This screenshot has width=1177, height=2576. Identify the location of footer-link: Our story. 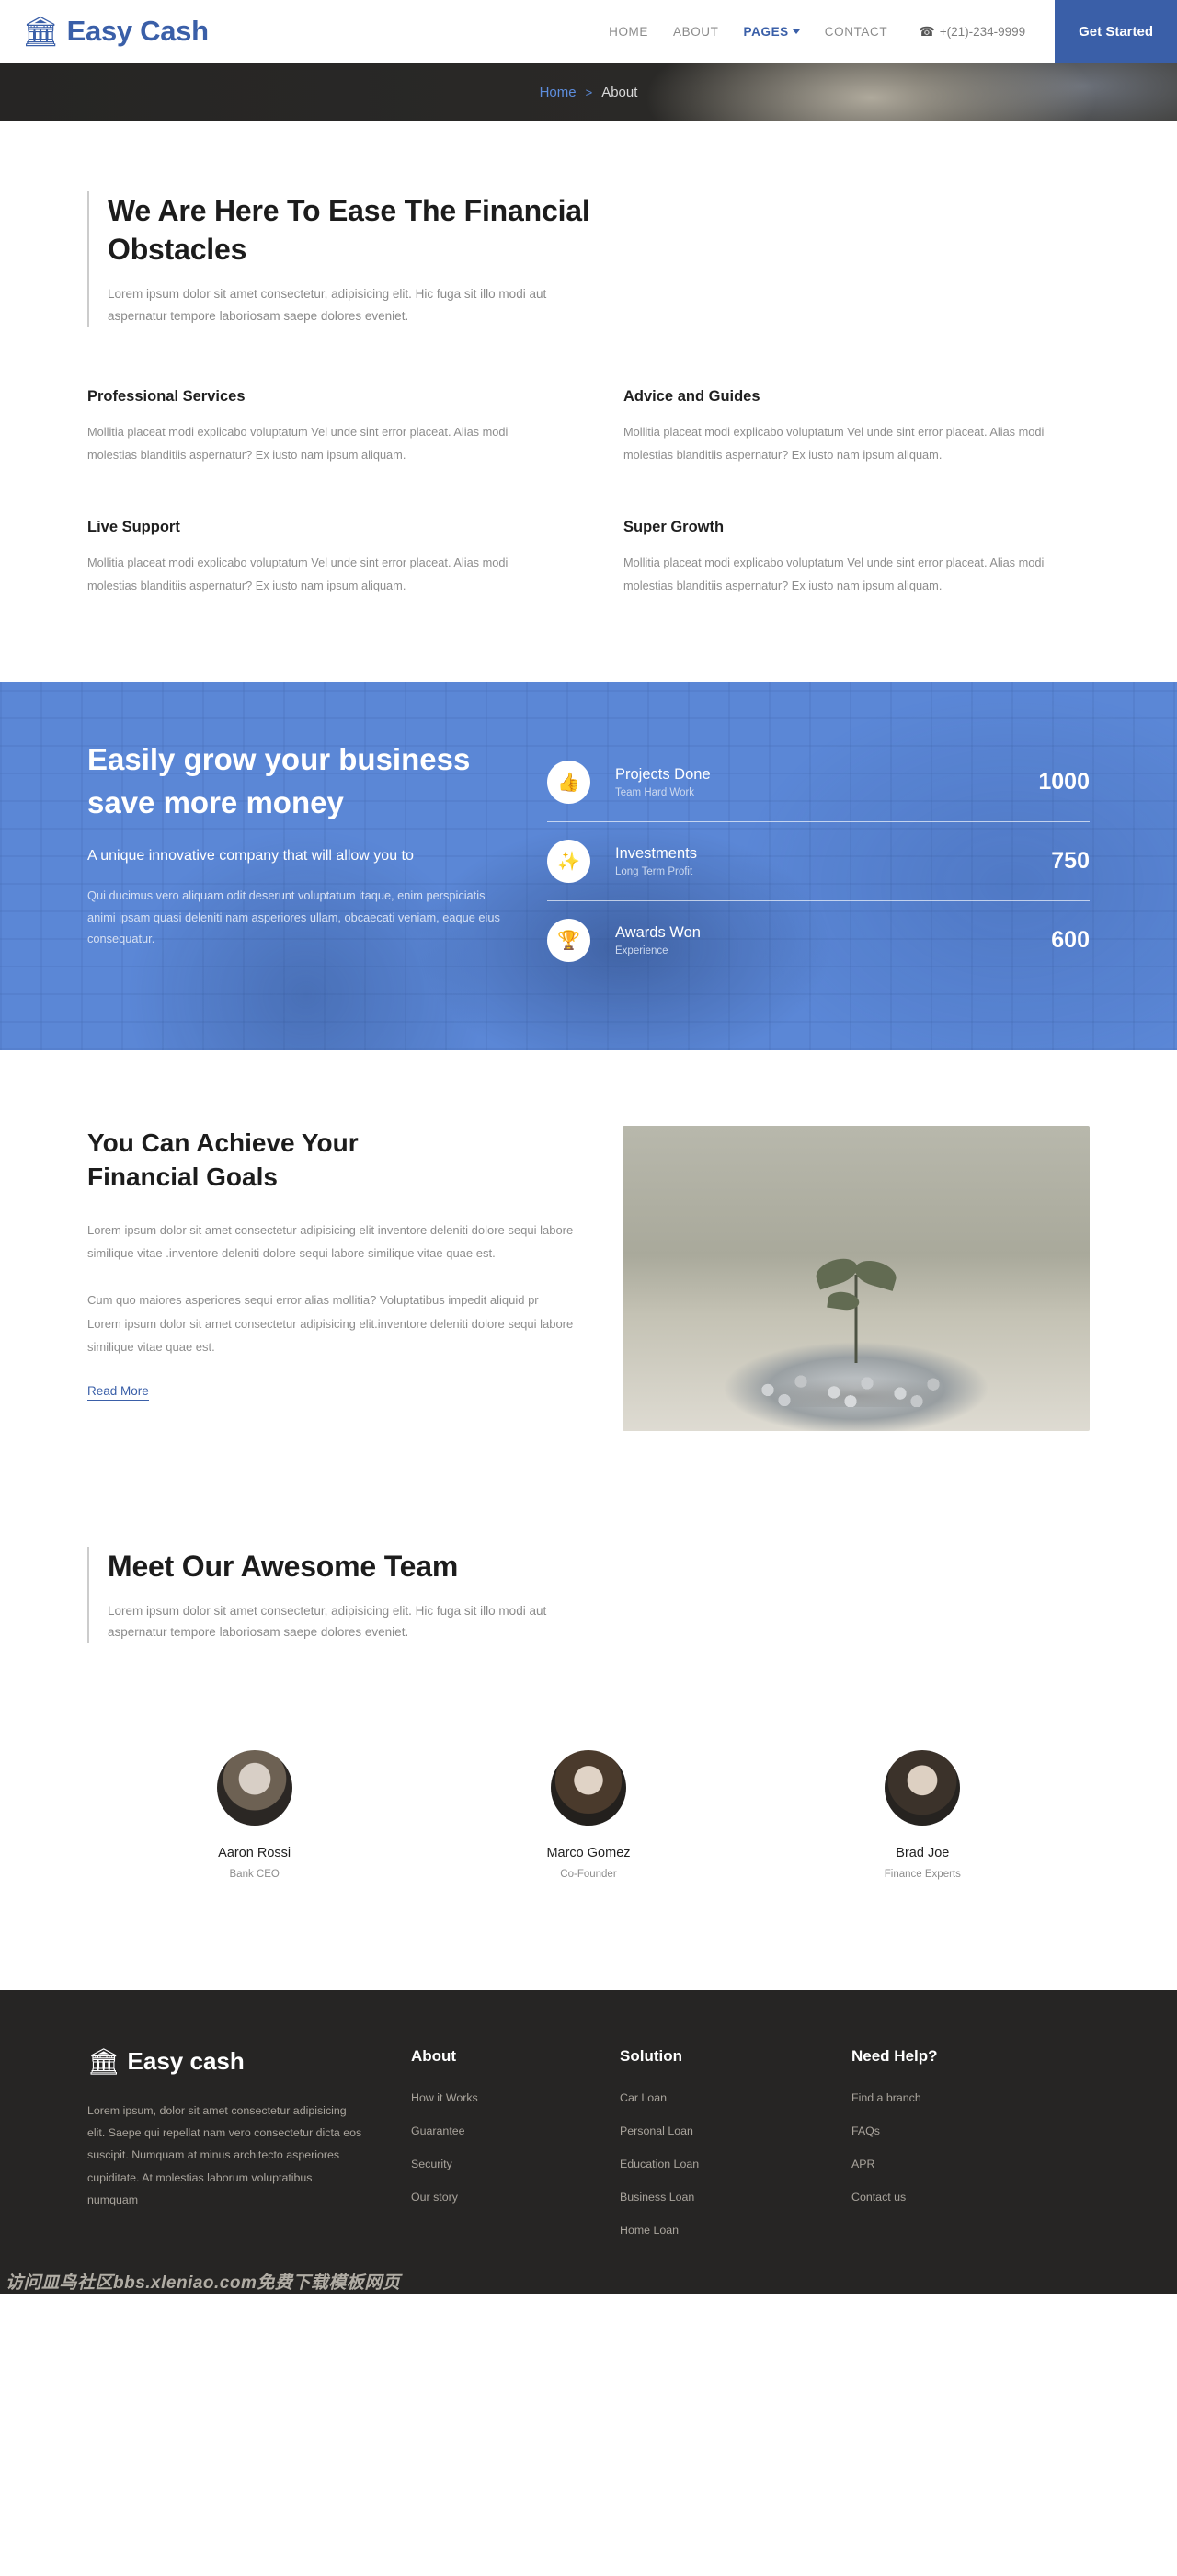
(492, 2197).